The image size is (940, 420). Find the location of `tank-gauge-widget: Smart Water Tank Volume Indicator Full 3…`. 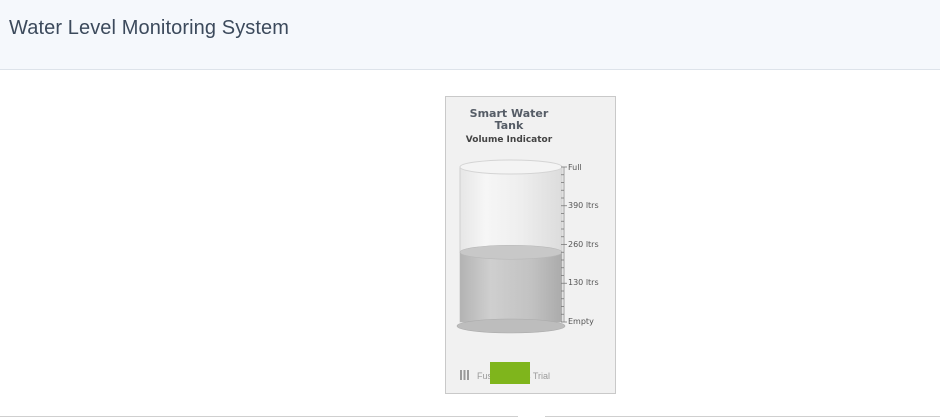

tank-gauge-widget: Smart Water Tank Volume Indicator Full 3… is located at coordinates (530, 245).